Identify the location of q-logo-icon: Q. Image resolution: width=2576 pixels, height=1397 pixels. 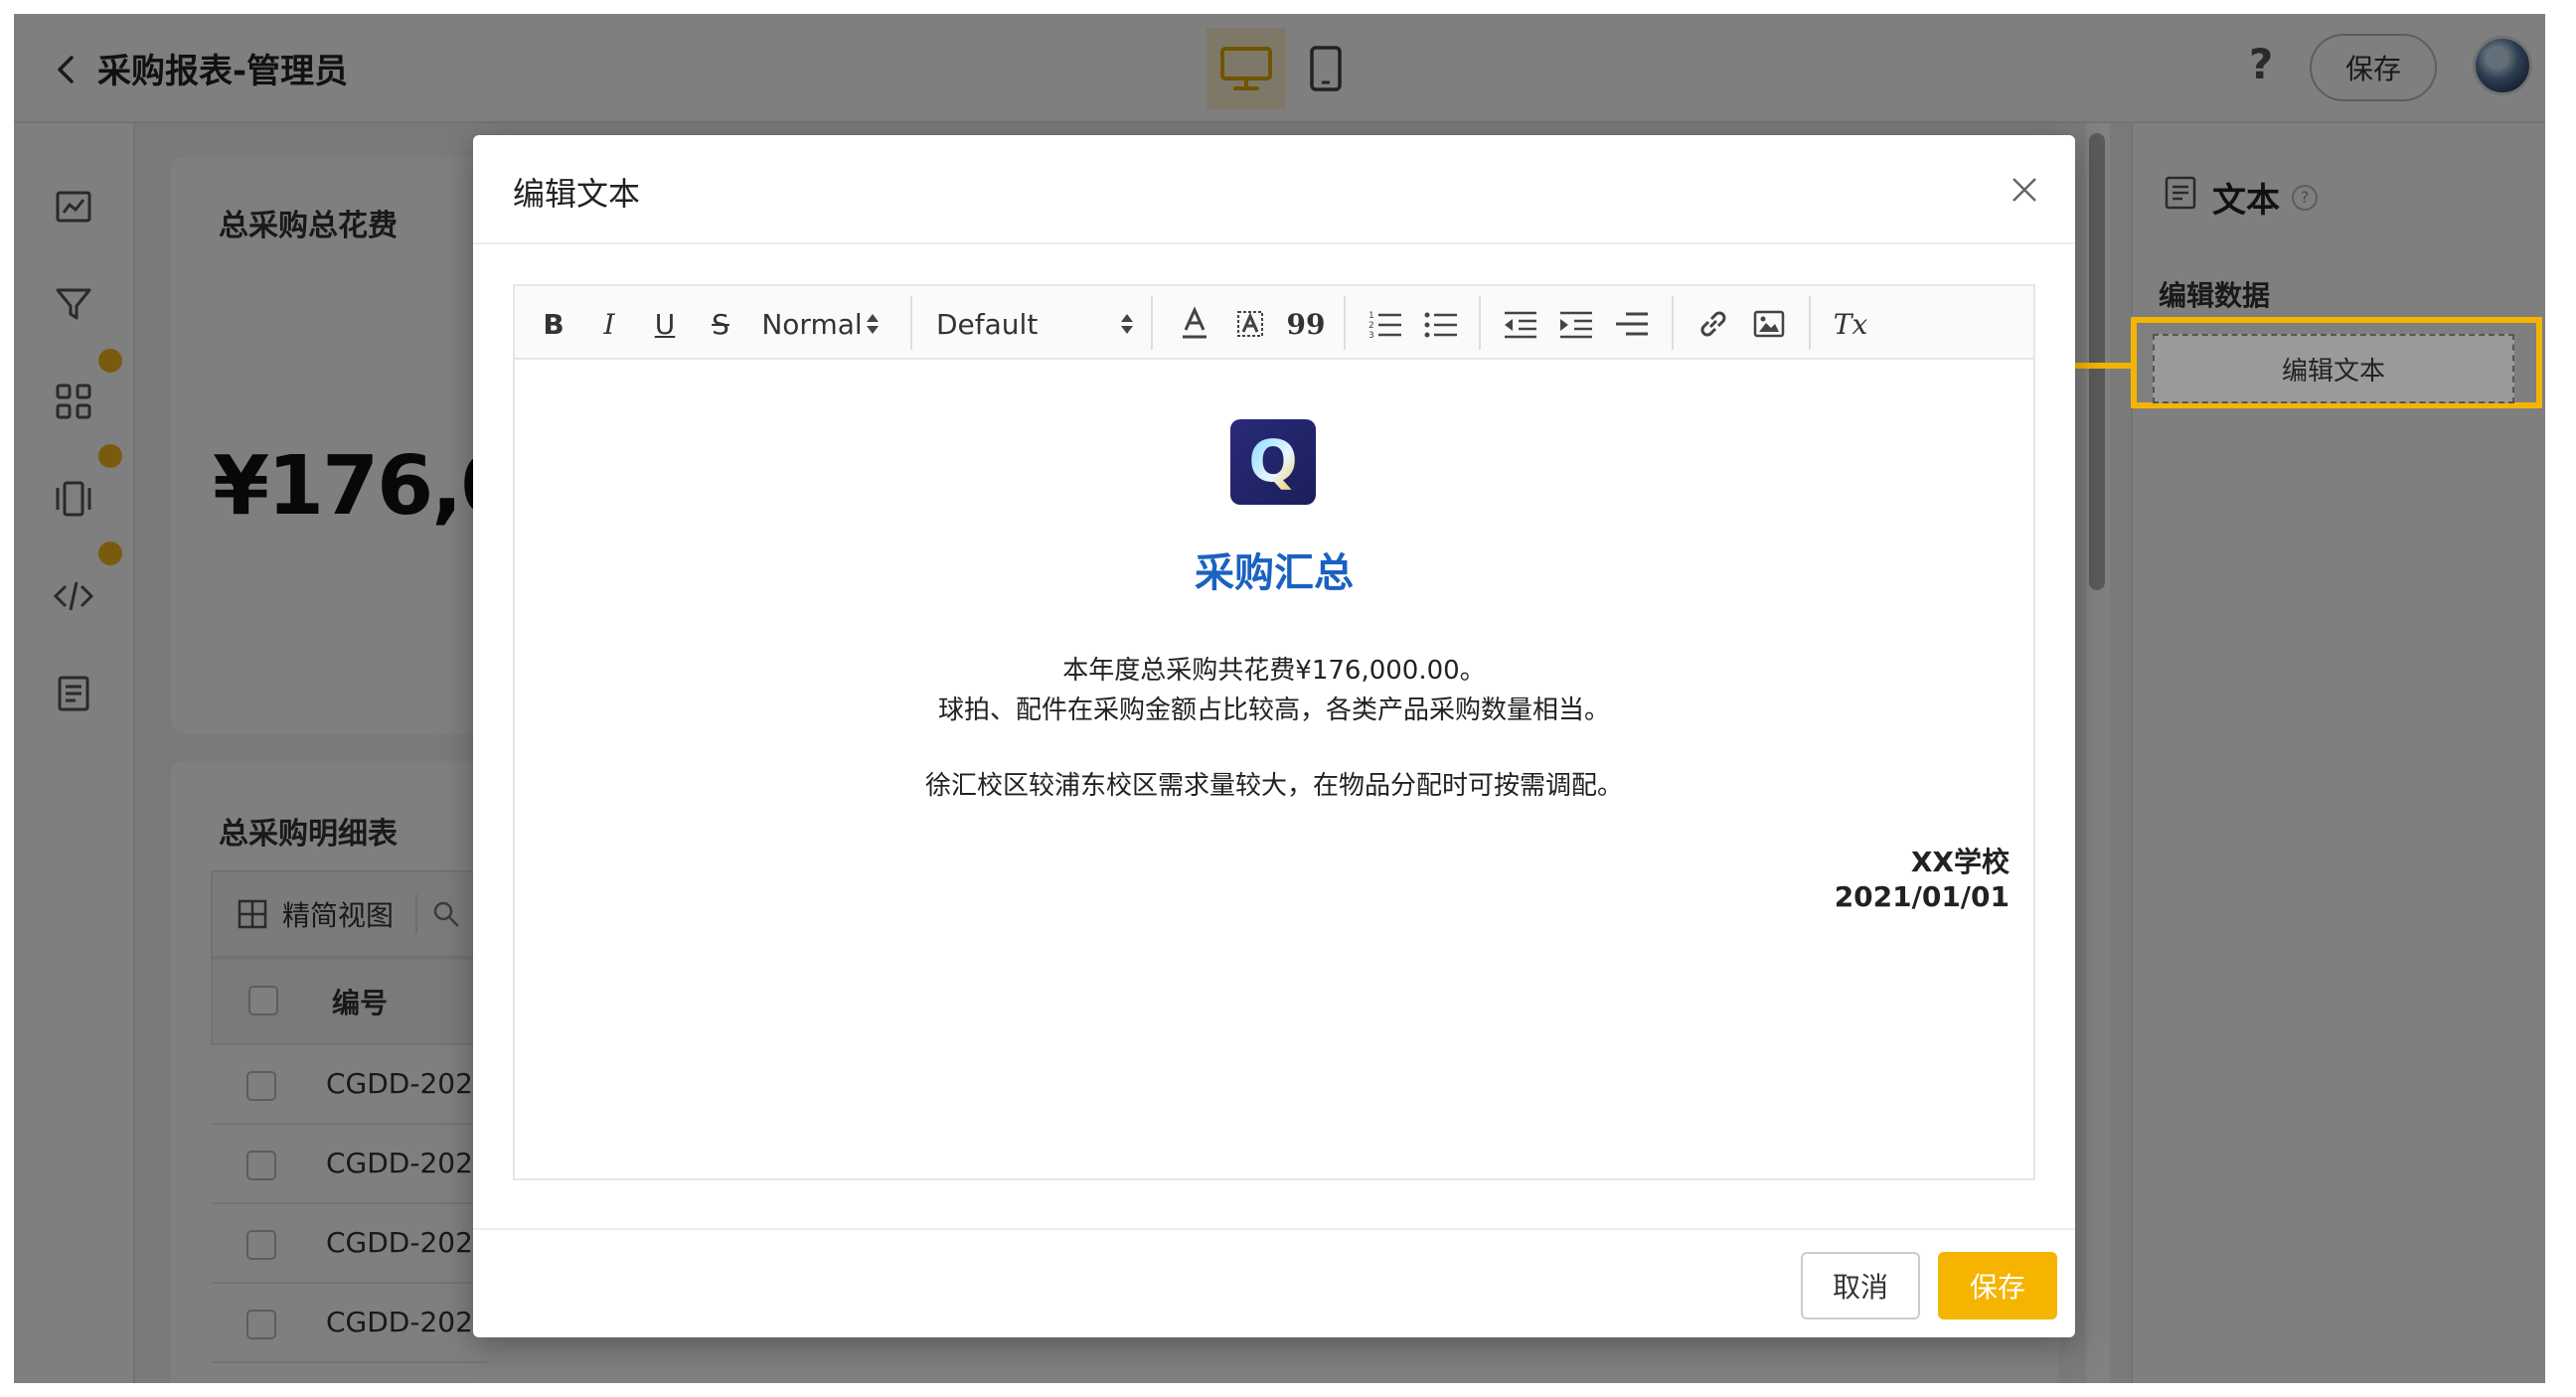
(1272, 462).